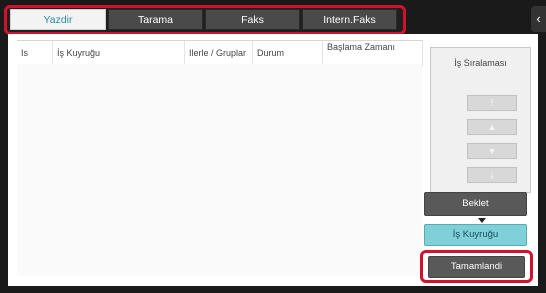 This screenshot has width=546, height=293. What do you see at coordinates (480, 63) in the screenshot?
I see `job-order-label: İş Sıralaması` at bounding box center [480, 63].